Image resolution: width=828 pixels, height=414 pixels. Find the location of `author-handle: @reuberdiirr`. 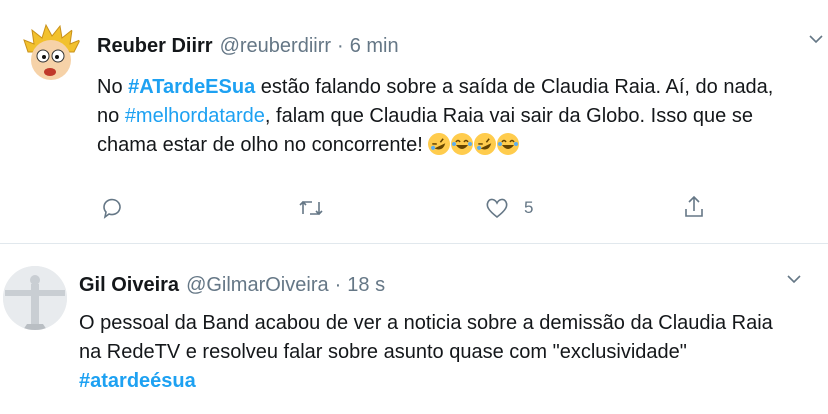

author-handle: @reuberdiirr is located at coordinates (275, 46).